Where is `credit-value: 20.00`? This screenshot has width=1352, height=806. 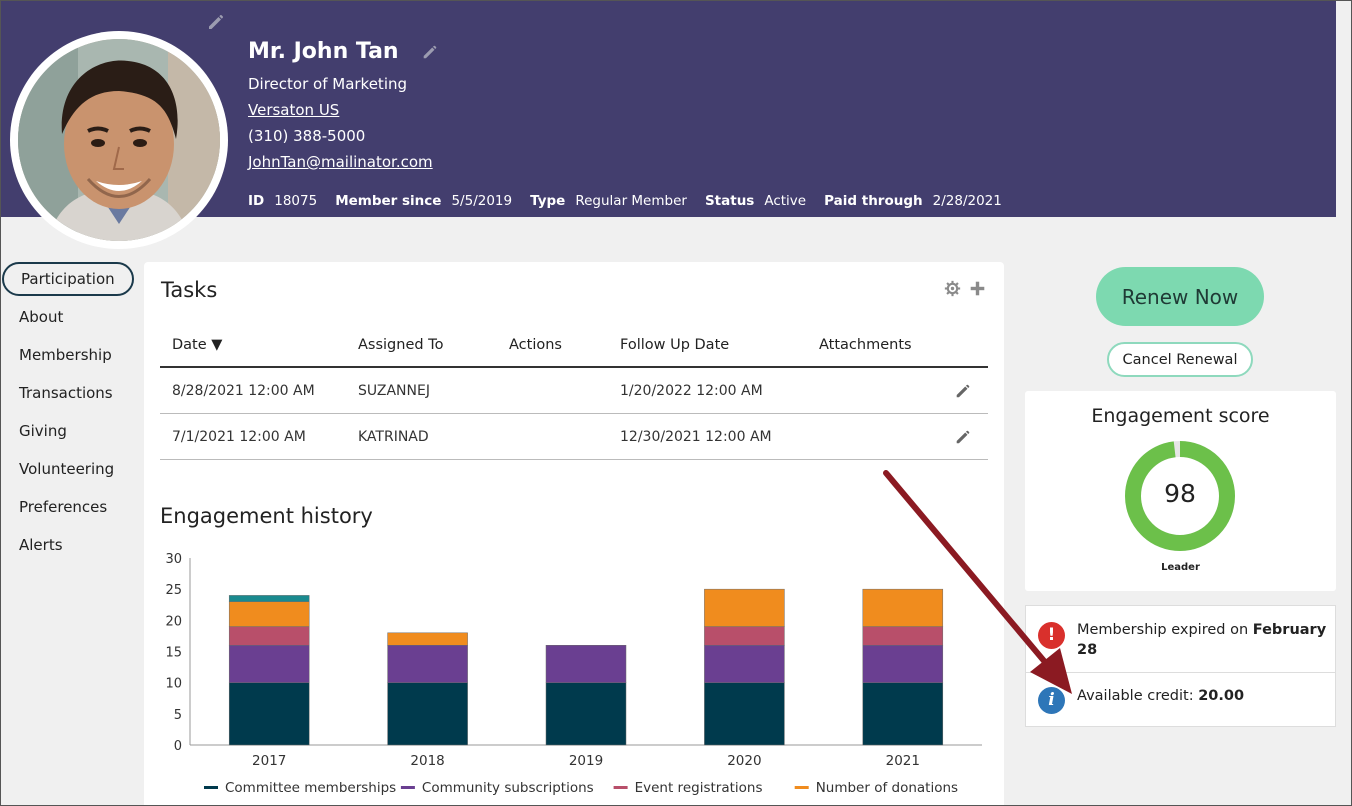
credit-value: 20.00 is located at coordinates (1221, 696).